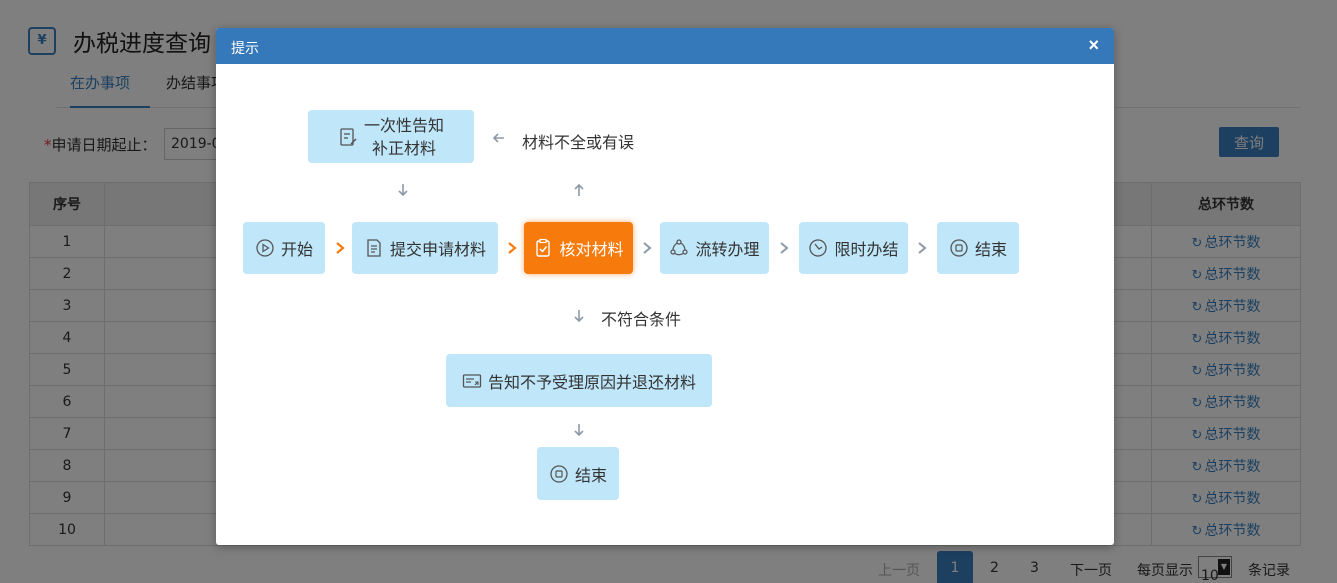 Image resolution: width=1337 pixels, height=583 pixels. Describe the element at coordinates (403, 125) in the screenshot. I see `flow-node-notice-line1: 一次性告知` at that location.